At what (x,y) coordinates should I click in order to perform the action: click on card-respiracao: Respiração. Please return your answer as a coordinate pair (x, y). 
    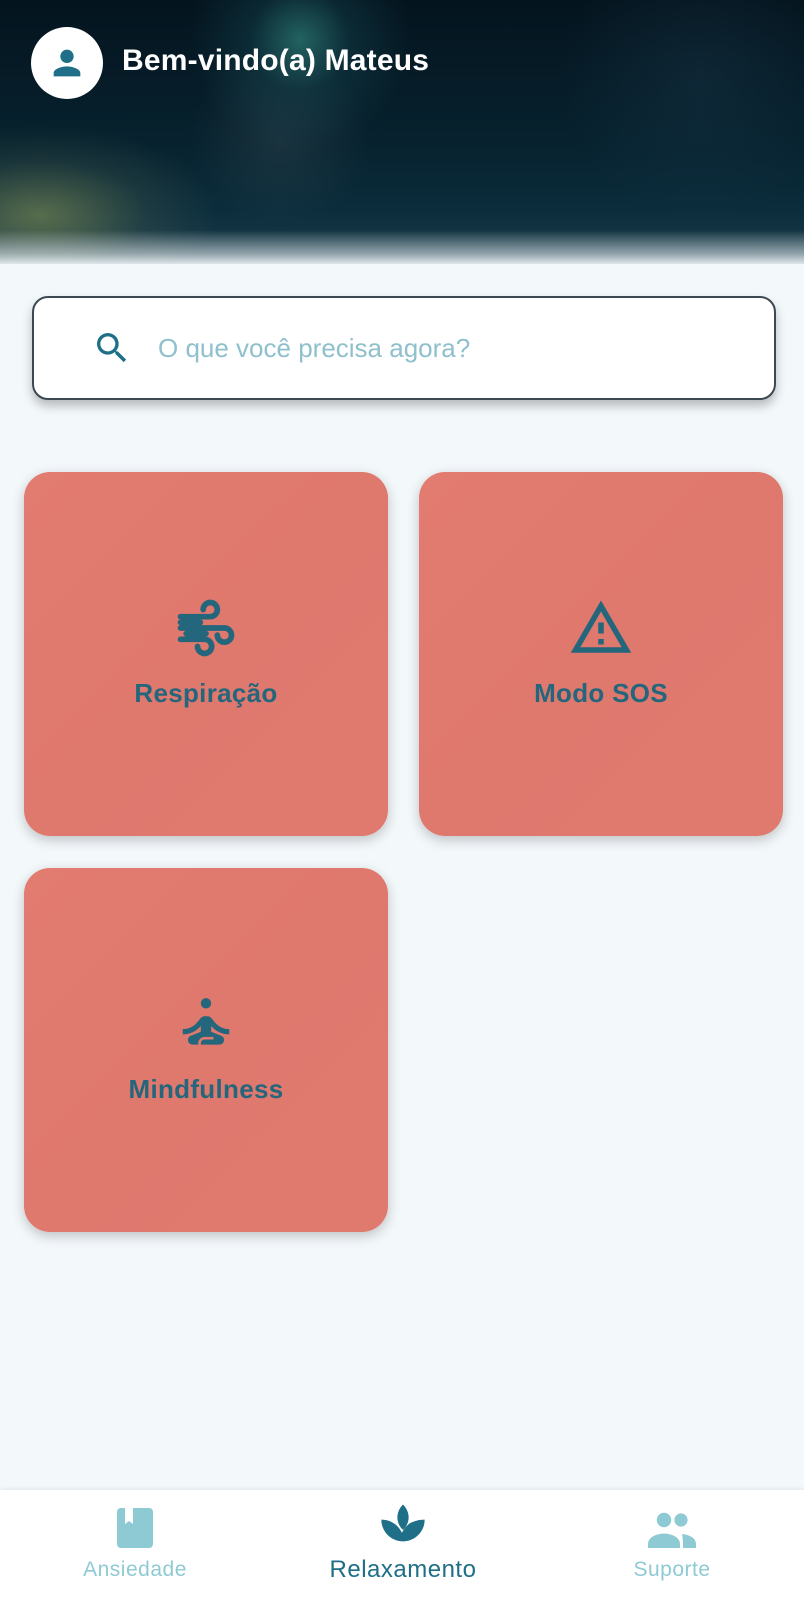
    Looking at the image, I should click on (206, 654).